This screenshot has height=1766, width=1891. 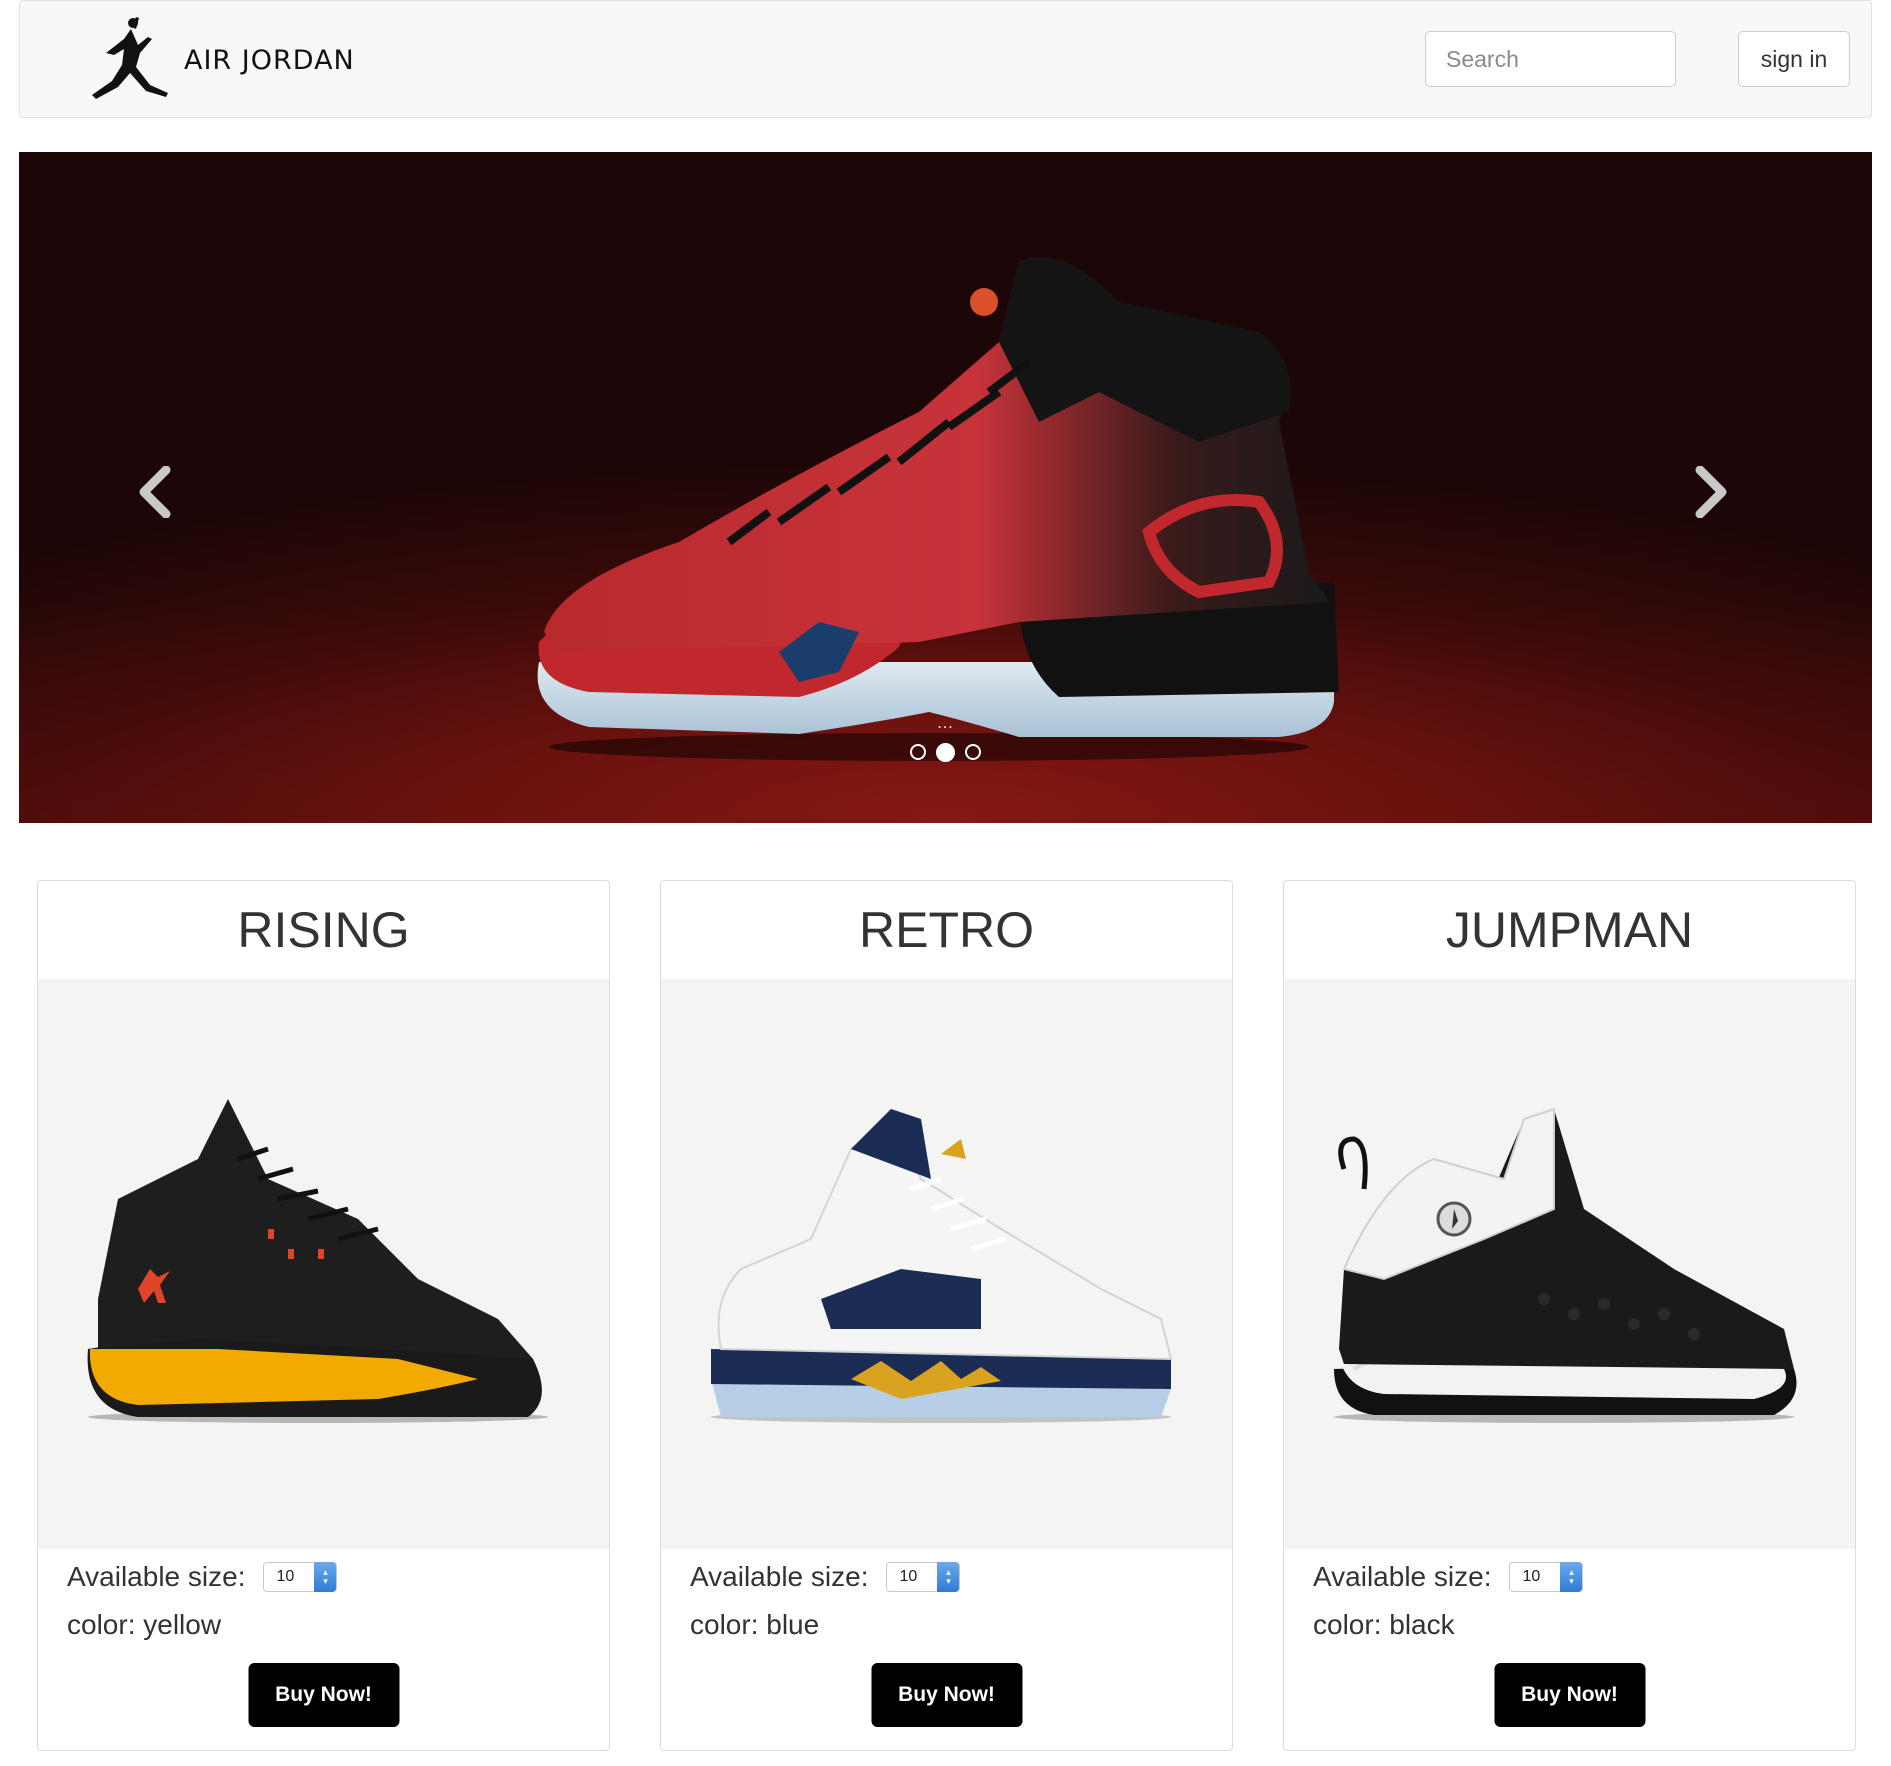 I want to click on brand: AIR JORDAN, so click(x=216, y=60).